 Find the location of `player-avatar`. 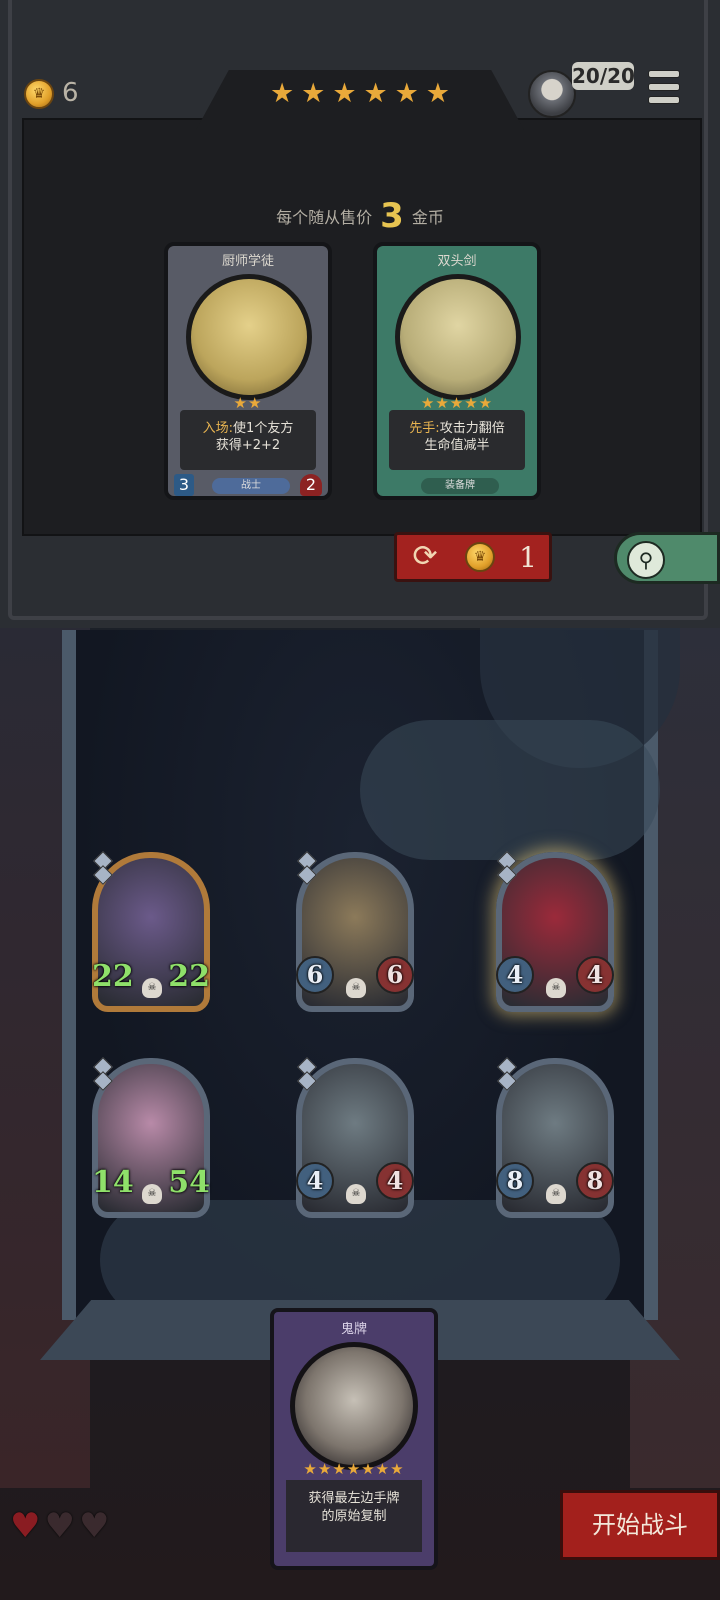

player-avatar is located at coordinates (552, 94).